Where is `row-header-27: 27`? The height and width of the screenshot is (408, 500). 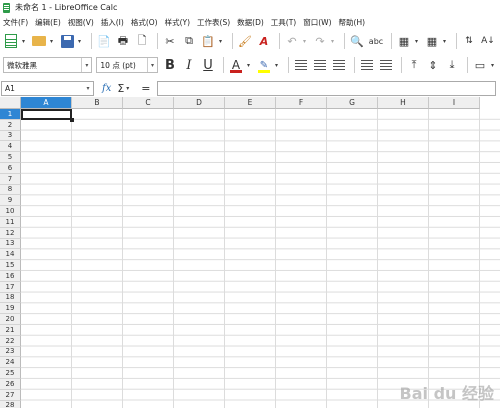
row-header-27: 27 is located at coordinates (10, 395).